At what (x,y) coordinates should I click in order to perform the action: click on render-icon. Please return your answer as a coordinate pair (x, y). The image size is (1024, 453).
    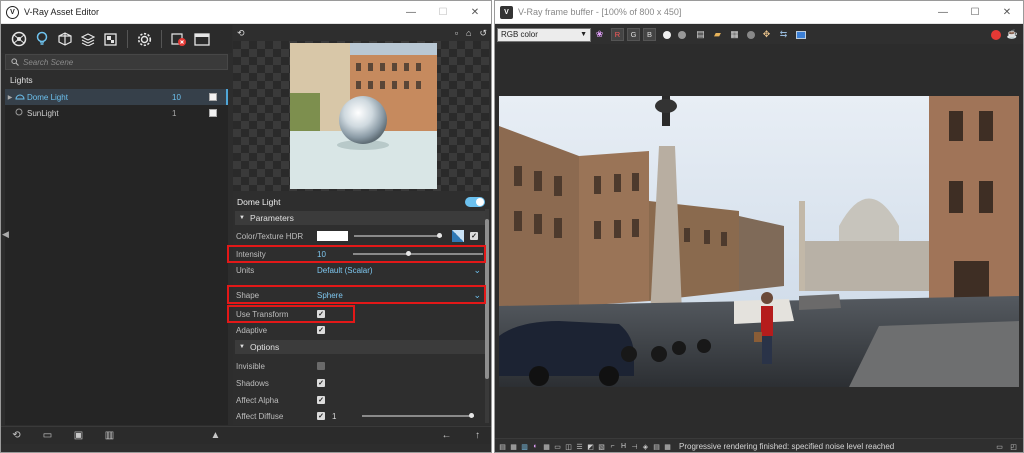
    Looking at the image, I should click on (178, 39).